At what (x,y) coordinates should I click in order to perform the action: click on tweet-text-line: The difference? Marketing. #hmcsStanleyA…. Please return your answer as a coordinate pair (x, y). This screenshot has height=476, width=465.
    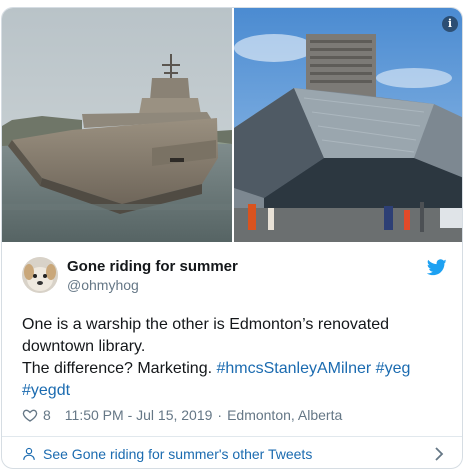
    Looking at the image, I should click on (232, 369).